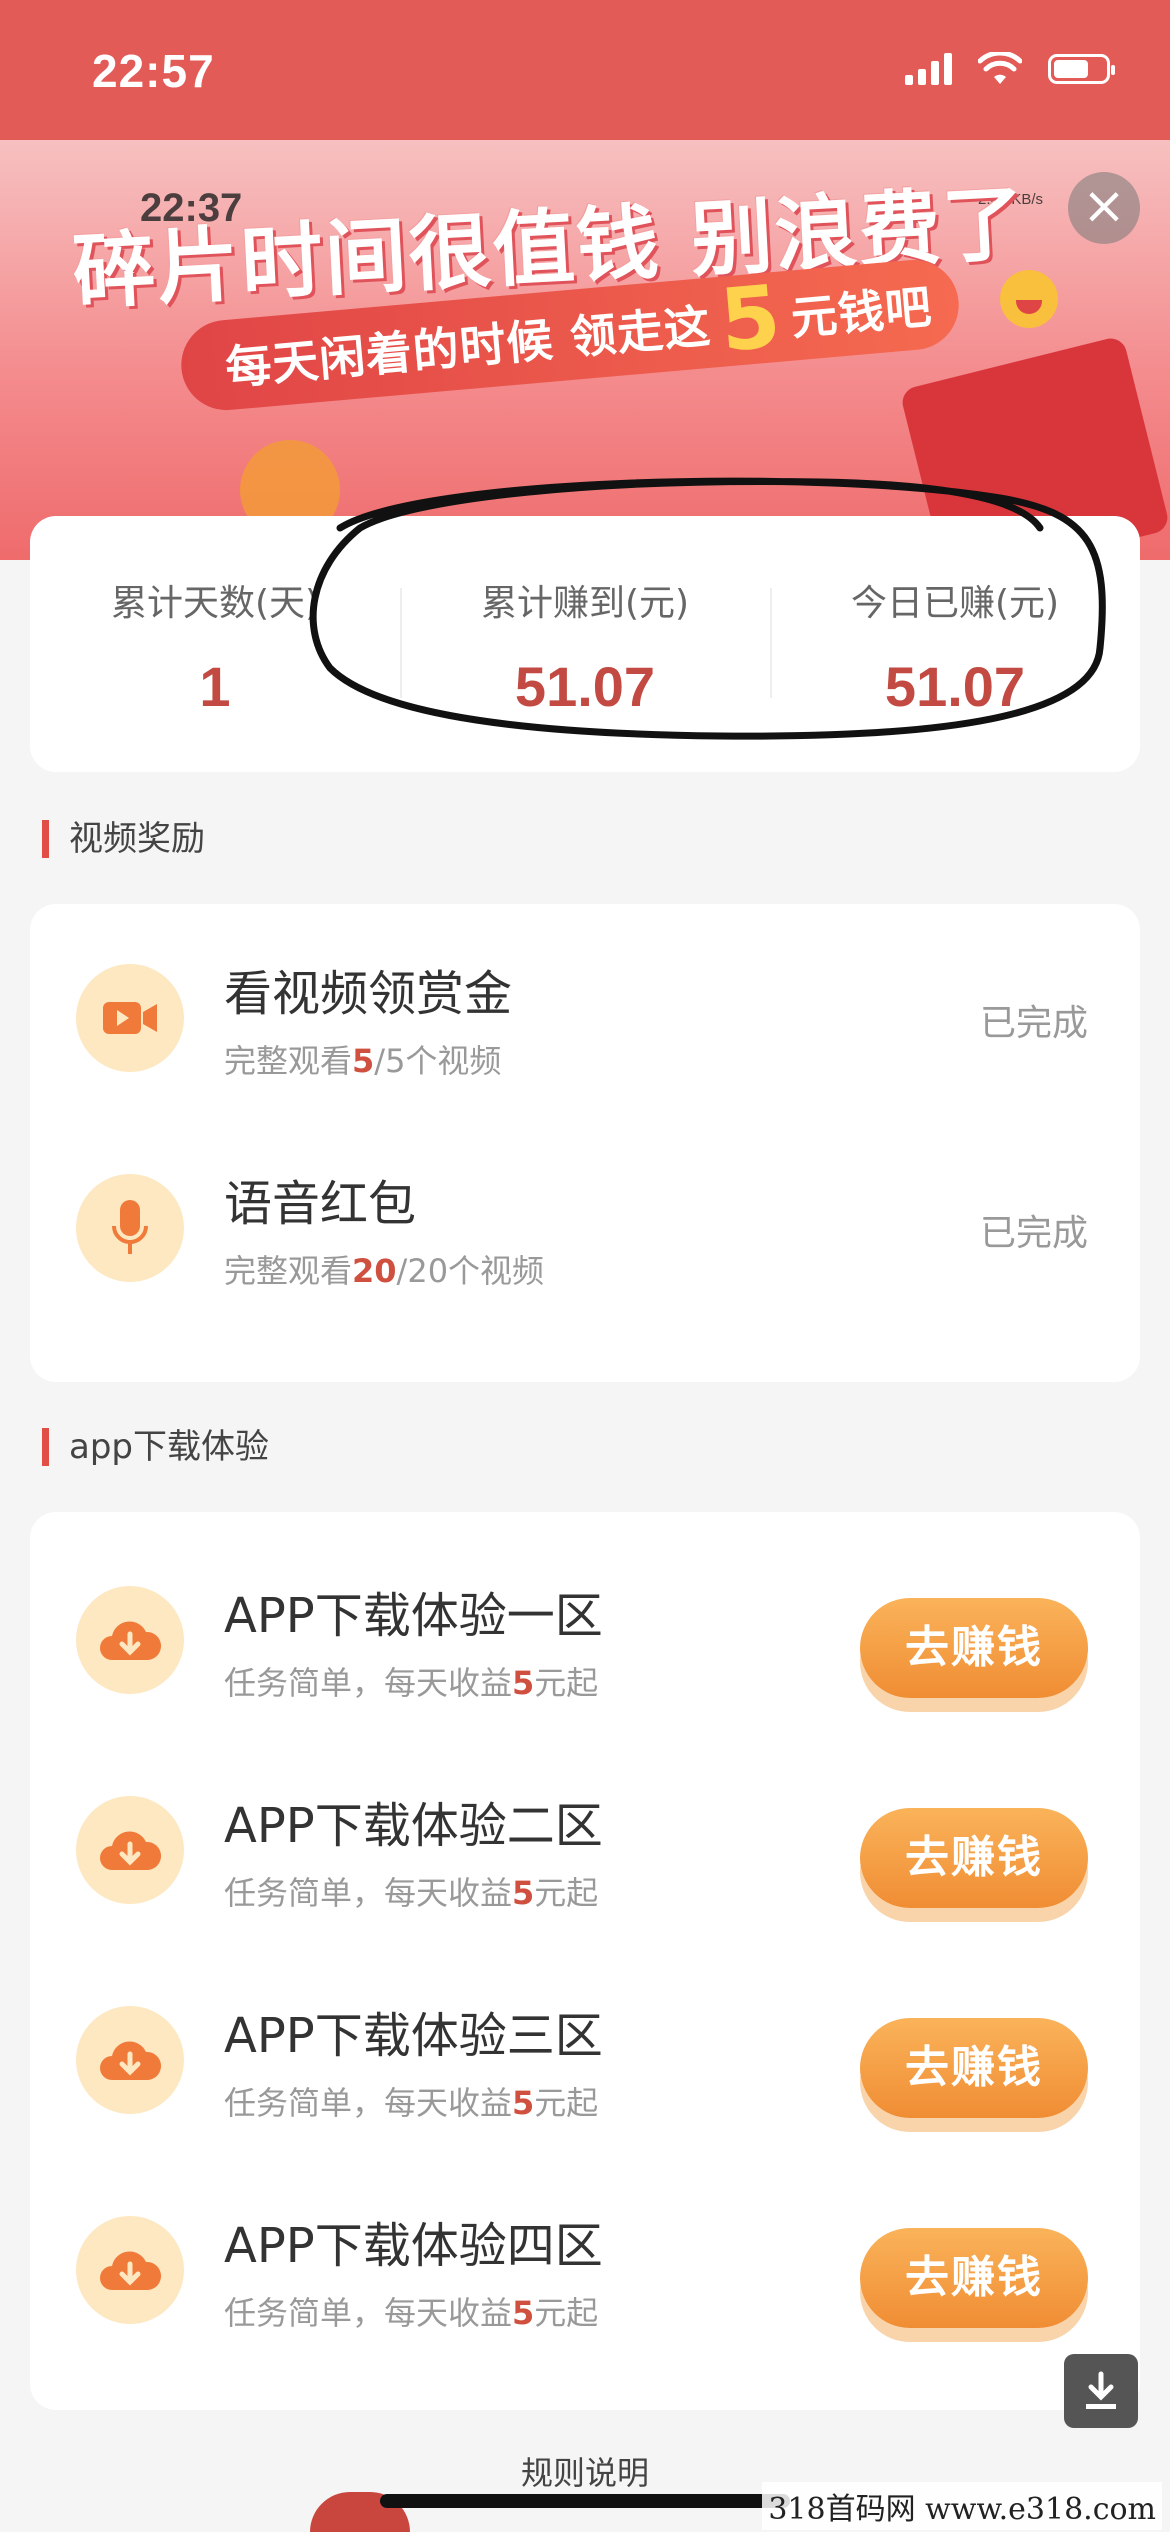  Describe the element at coordinates (585, 1234) in the screenshot. I see `task-row-voice: 语音红包 完整观看20/20个视频 已完成` at that location.